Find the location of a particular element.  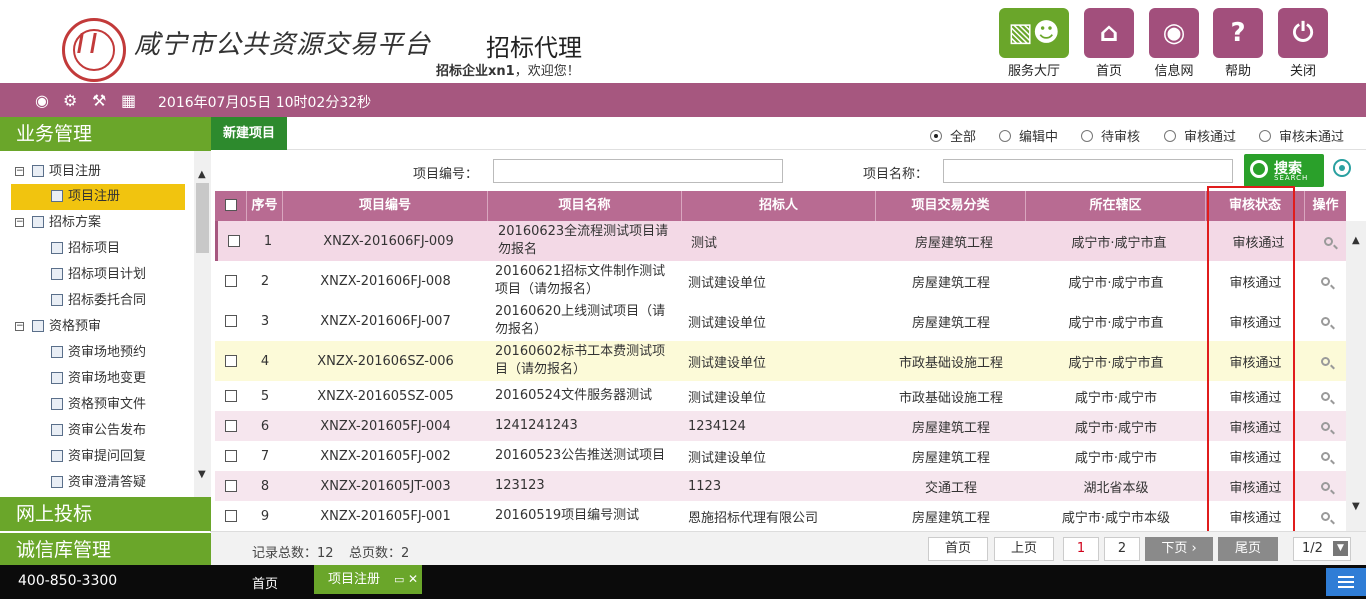

tree-leaf-prequal-docs: 资格预审文件 is located at coordinates (97, 405).